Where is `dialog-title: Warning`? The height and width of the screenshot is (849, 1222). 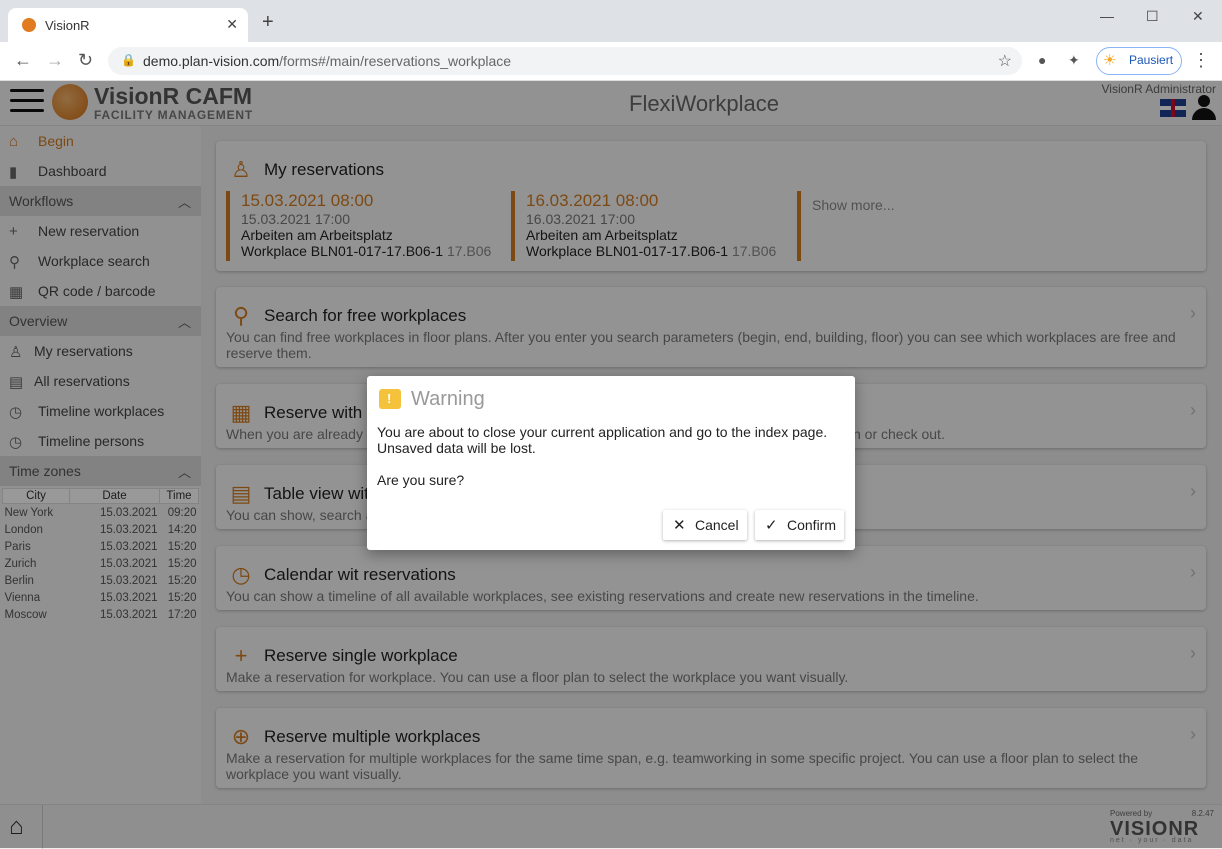 dialog-title: Warning is located at coordinates (448, 399).